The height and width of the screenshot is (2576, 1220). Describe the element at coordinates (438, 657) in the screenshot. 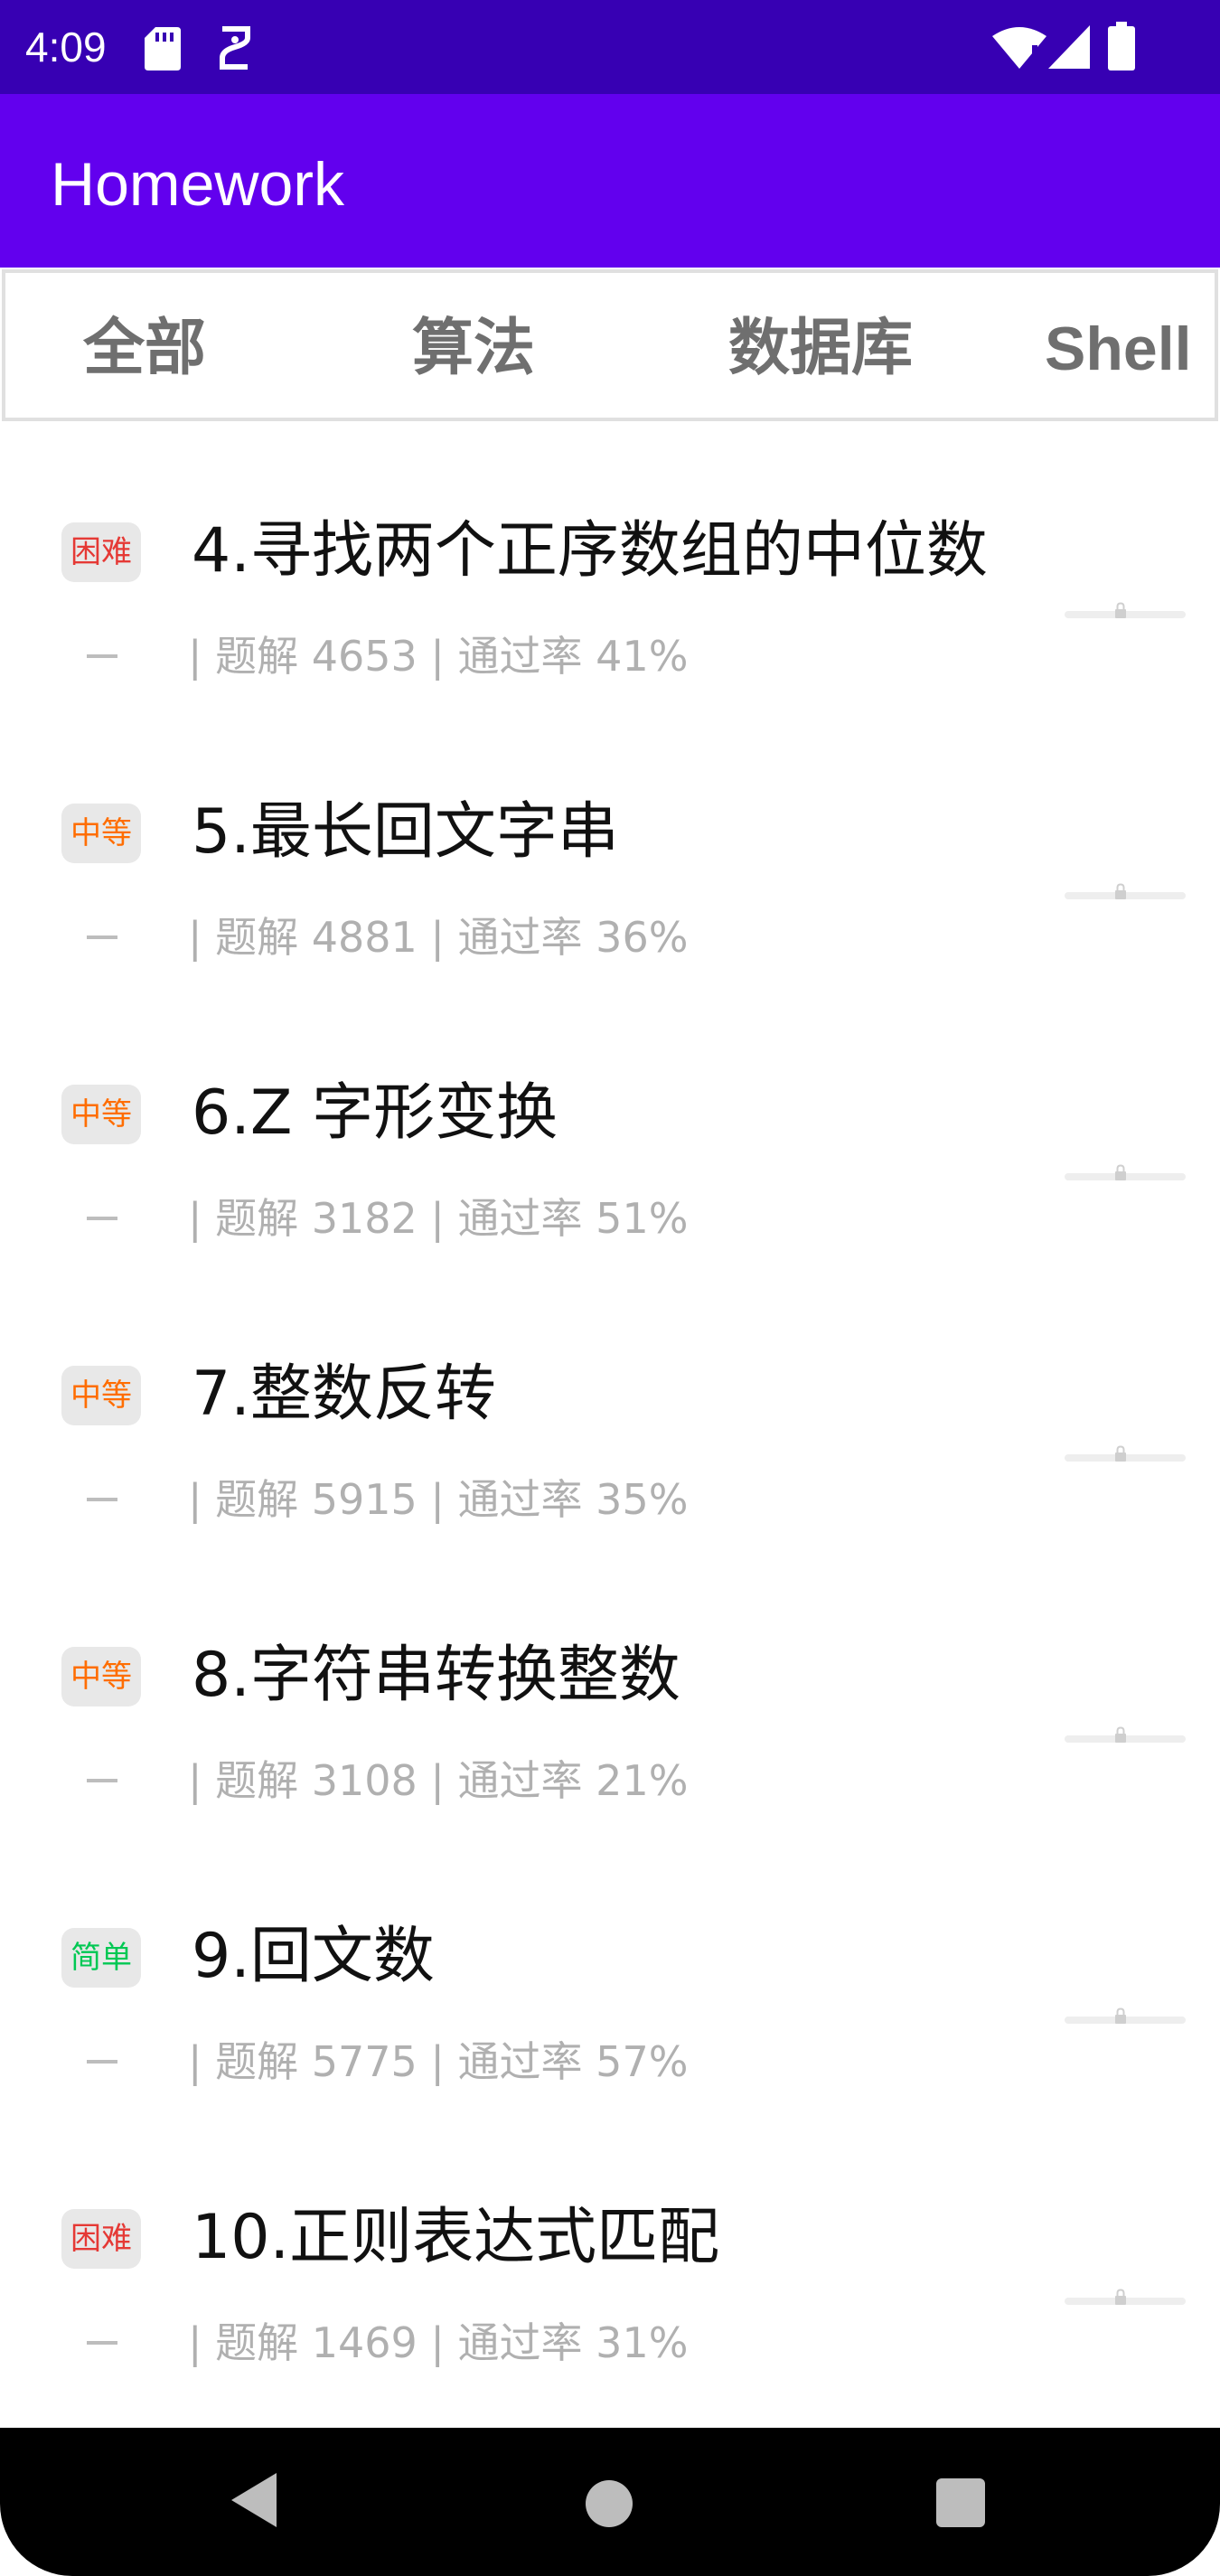

I see `problem-meta: | 题解 4653 | 通过率 41%` at that location.